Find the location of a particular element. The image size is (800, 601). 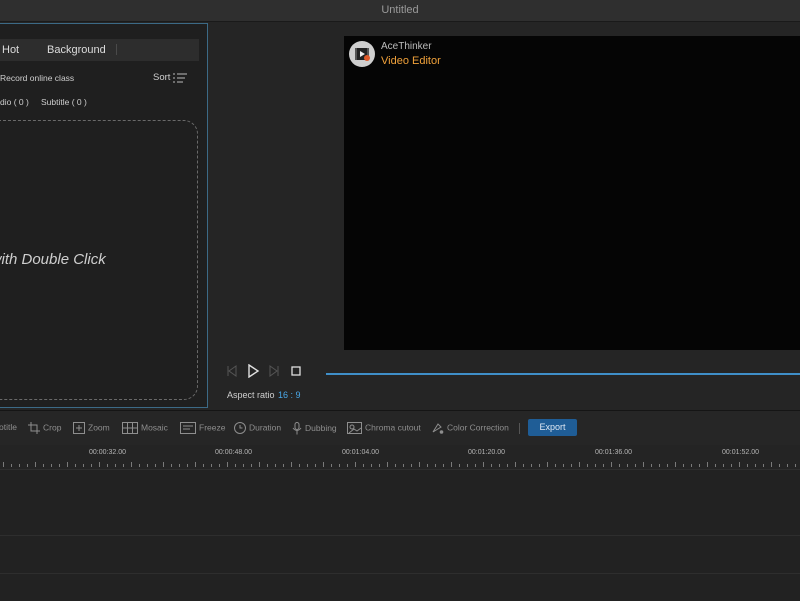

audio-track is located at coordinates (400, 554).